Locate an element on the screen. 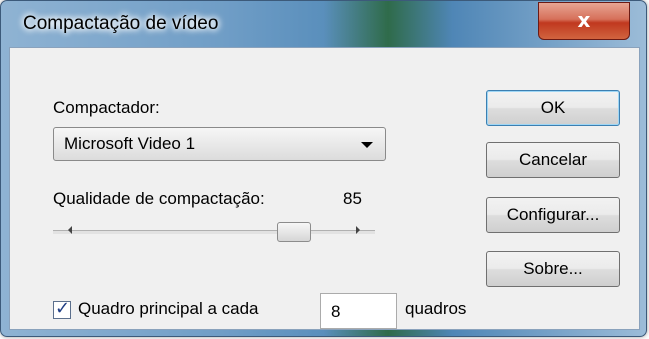 The height and width of the screenshot is (339, 649). chevron-down-icon is located at coordinates (367, 145).